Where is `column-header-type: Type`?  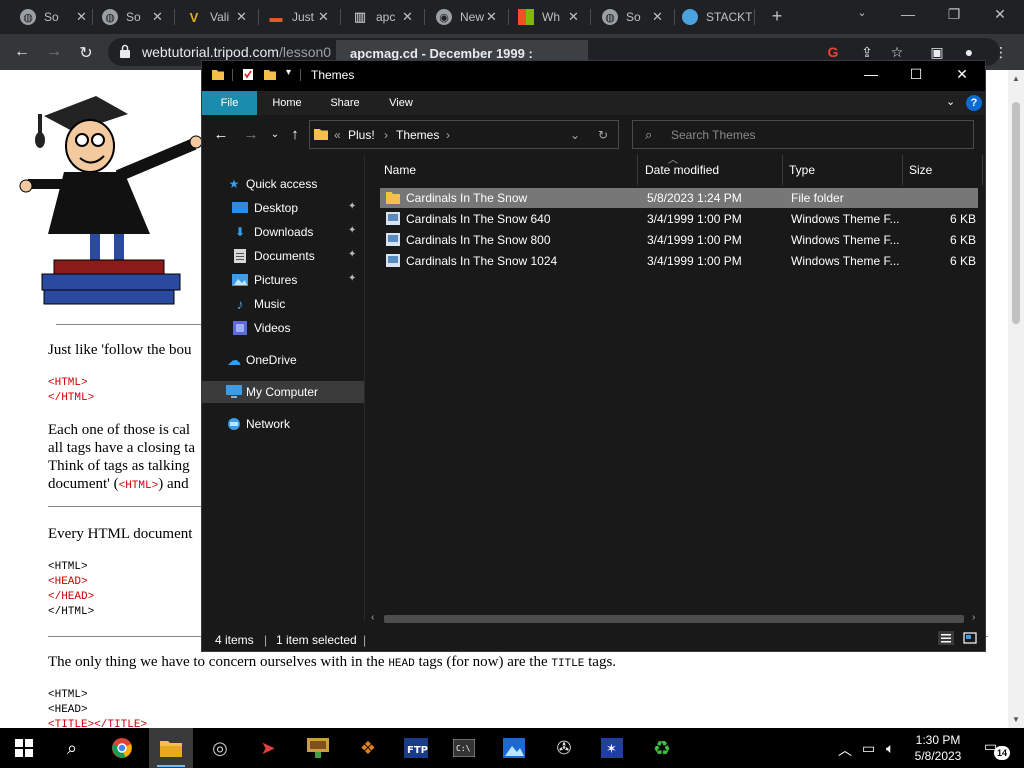
column-header-type: Type is located at coordinates (843, 170).